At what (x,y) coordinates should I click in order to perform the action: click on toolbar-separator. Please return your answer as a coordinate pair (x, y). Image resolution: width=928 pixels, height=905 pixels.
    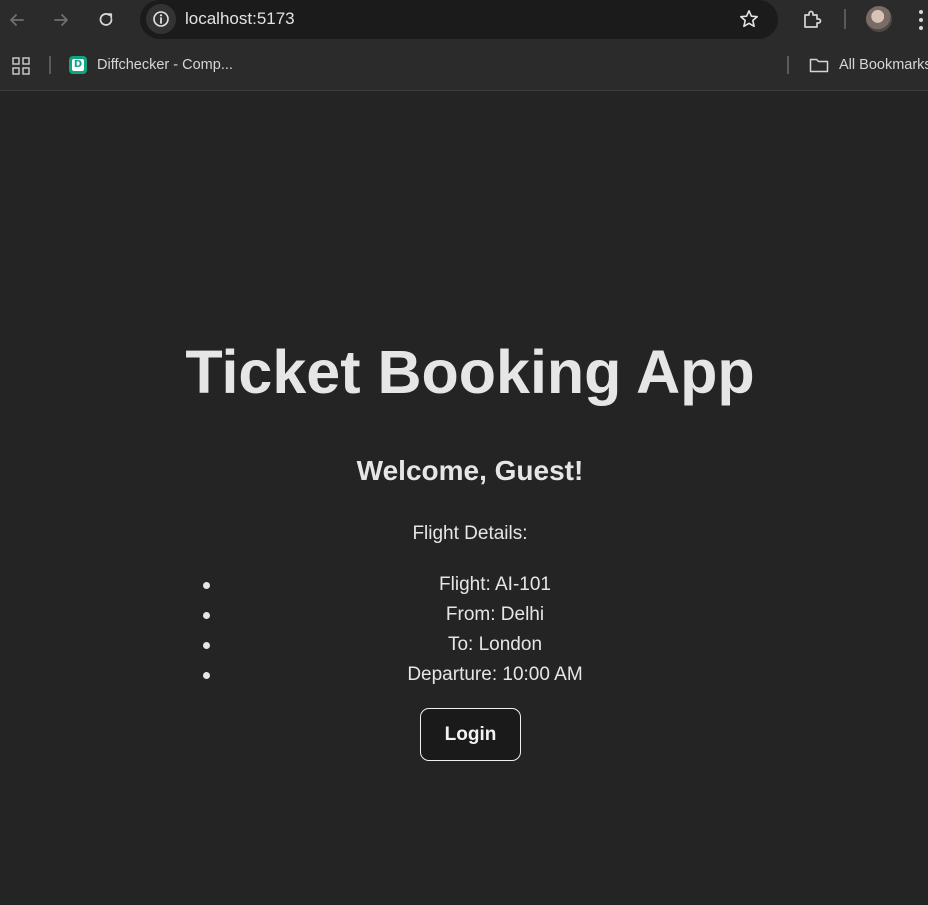
    Looking at the image, I should click on (845, 19).